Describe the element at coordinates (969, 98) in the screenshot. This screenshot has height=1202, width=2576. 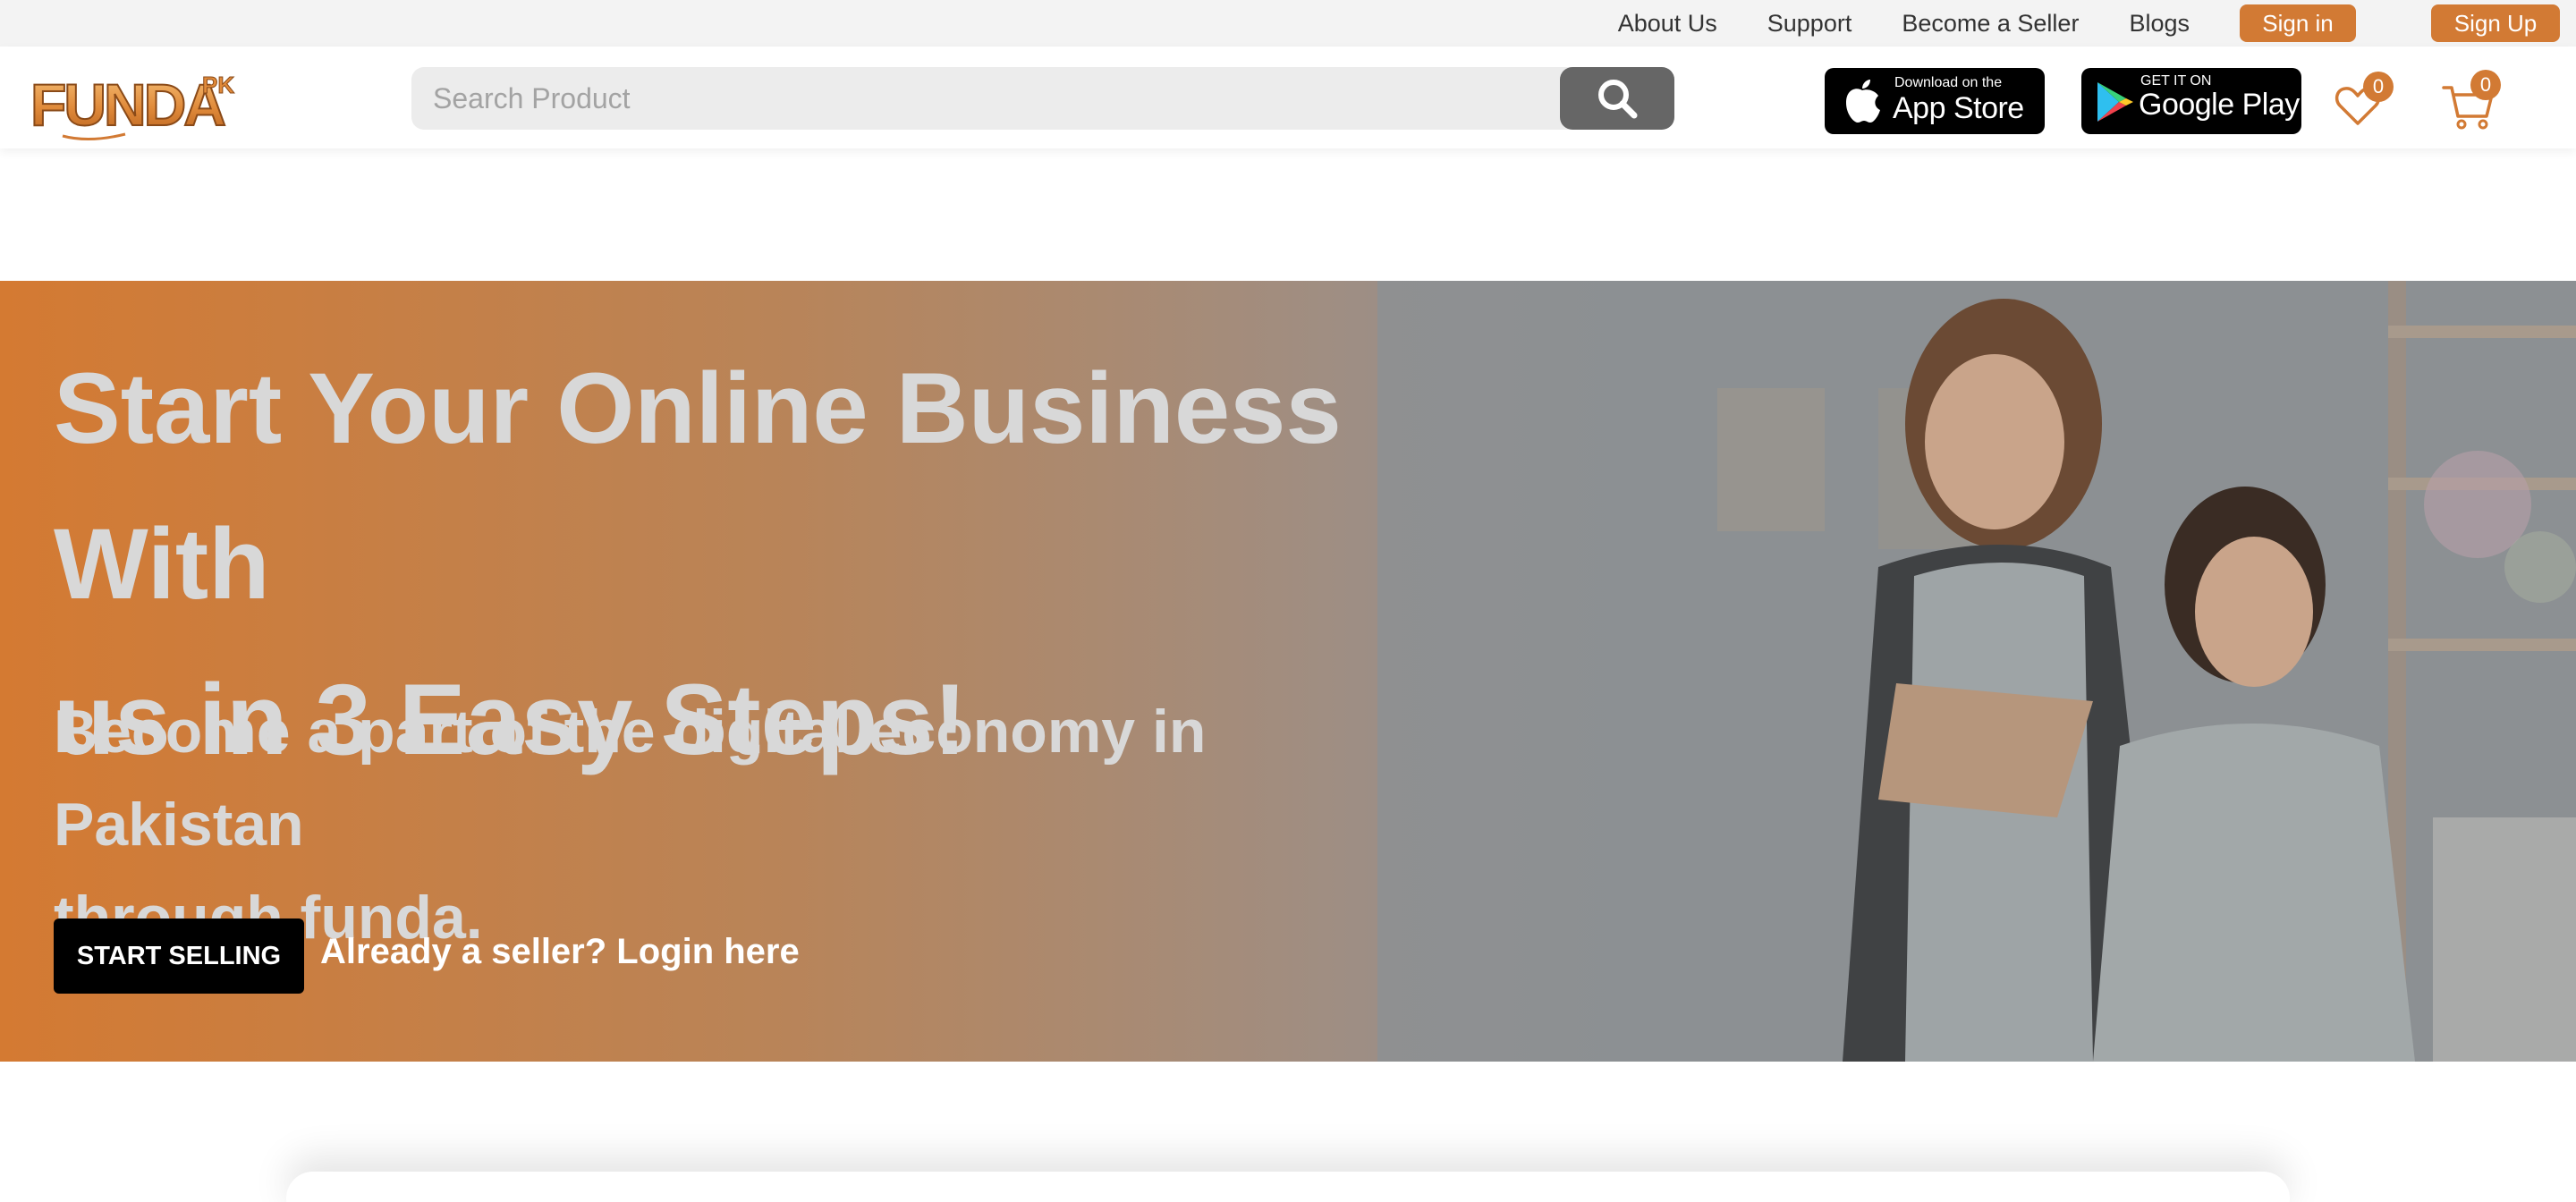
I see `search-input` at that location.